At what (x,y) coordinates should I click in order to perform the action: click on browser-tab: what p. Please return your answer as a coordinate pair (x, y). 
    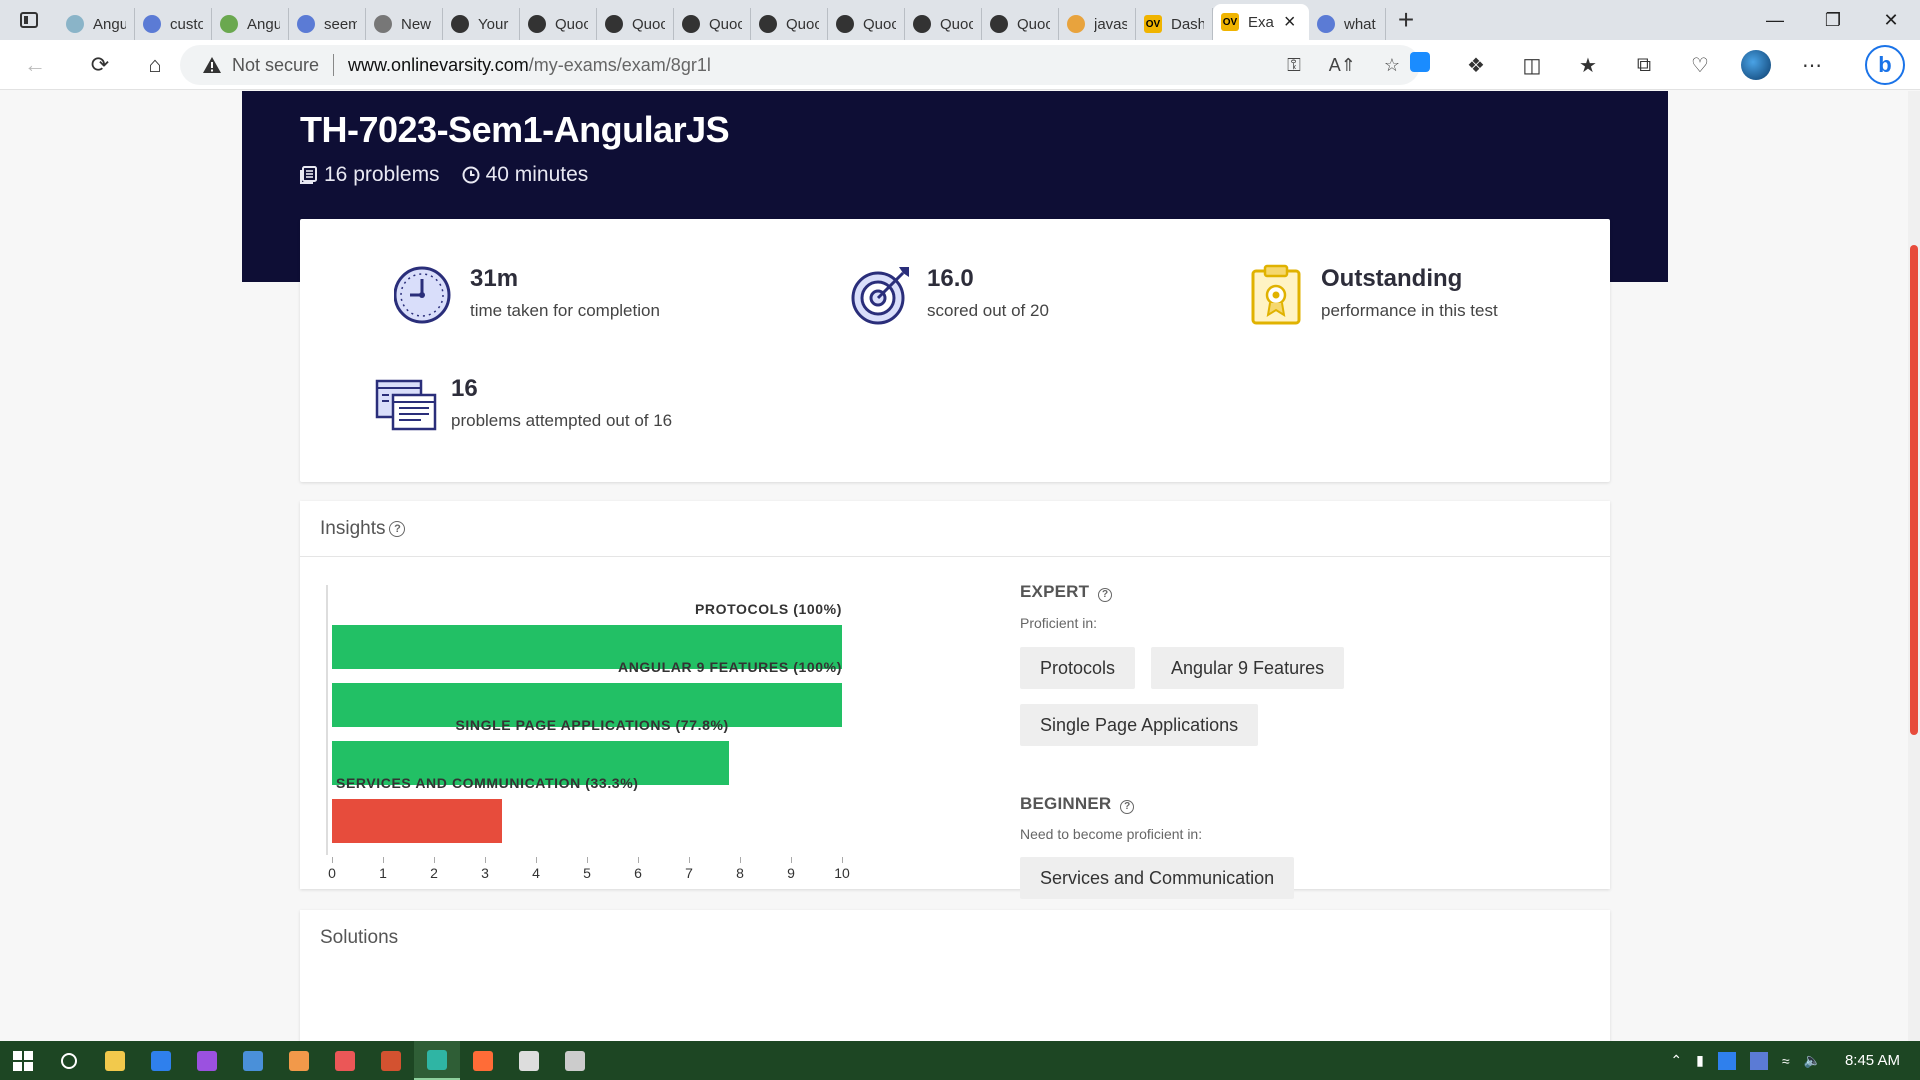
    Looking at the image, I should click on (1347, 24).